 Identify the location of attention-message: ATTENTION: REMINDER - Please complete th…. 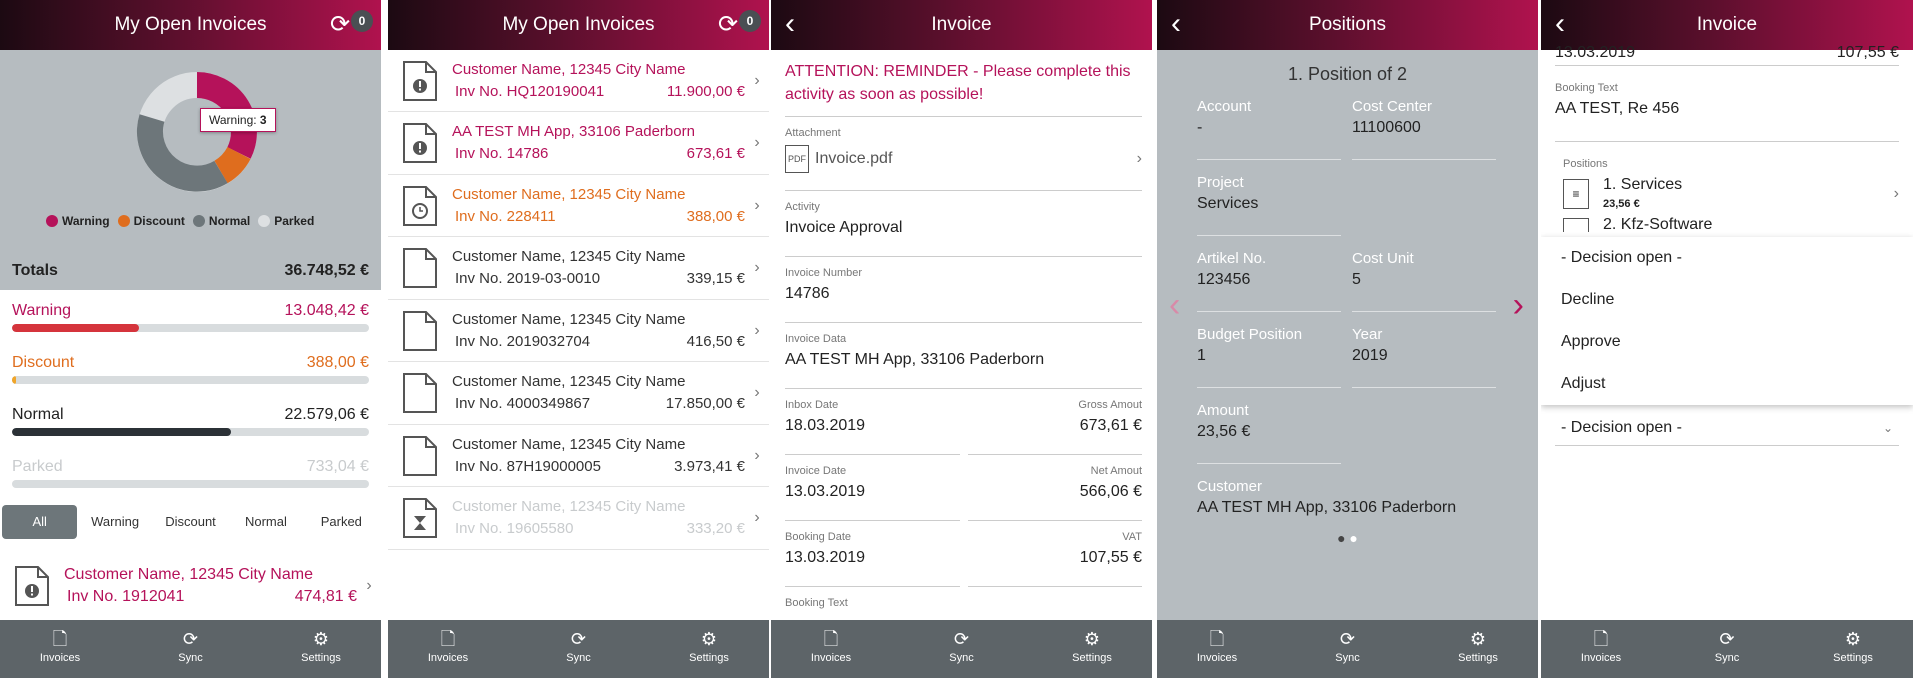
(963, 88).